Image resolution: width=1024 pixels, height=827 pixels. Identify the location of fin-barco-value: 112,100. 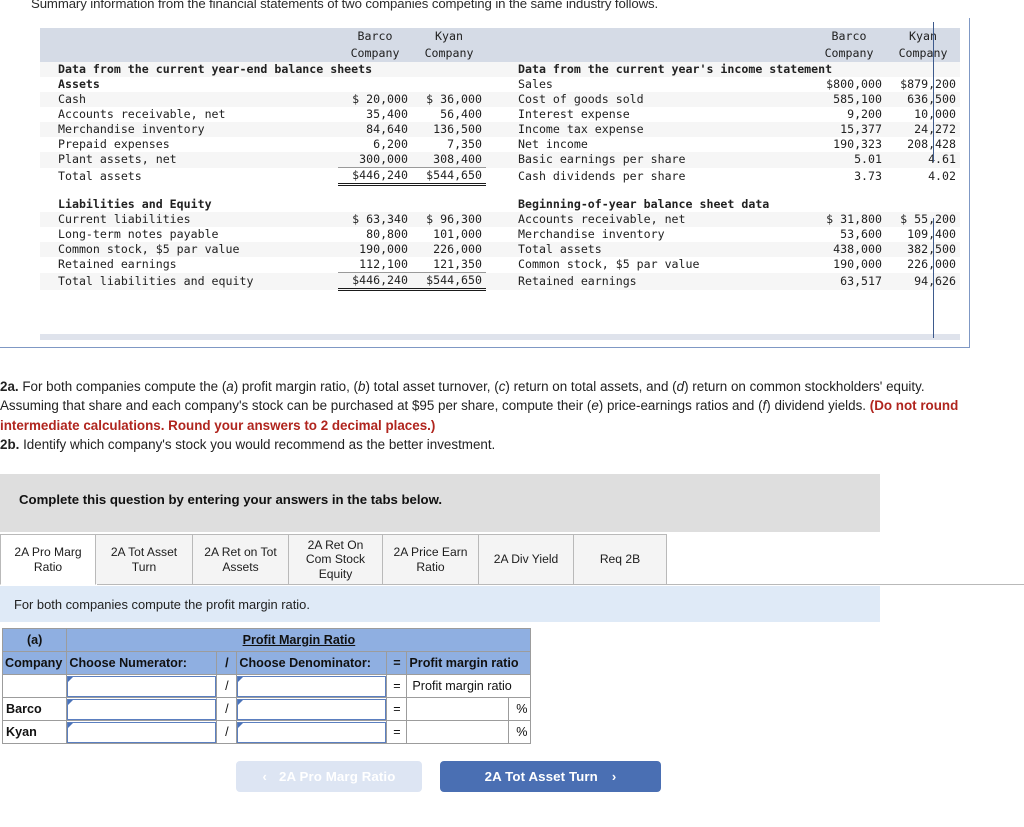
(375, 265).